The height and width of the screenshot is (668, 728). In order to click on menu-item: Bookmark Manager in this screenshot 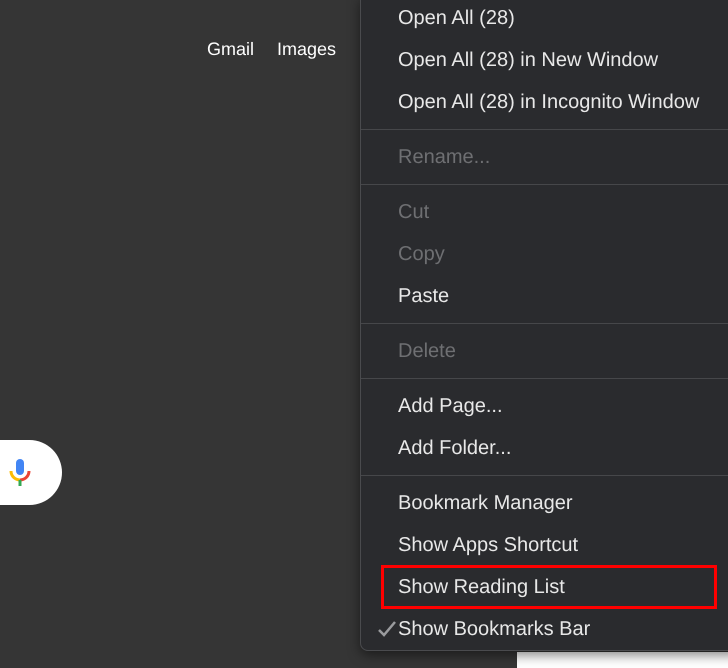, I will do `click(544, 503)`.